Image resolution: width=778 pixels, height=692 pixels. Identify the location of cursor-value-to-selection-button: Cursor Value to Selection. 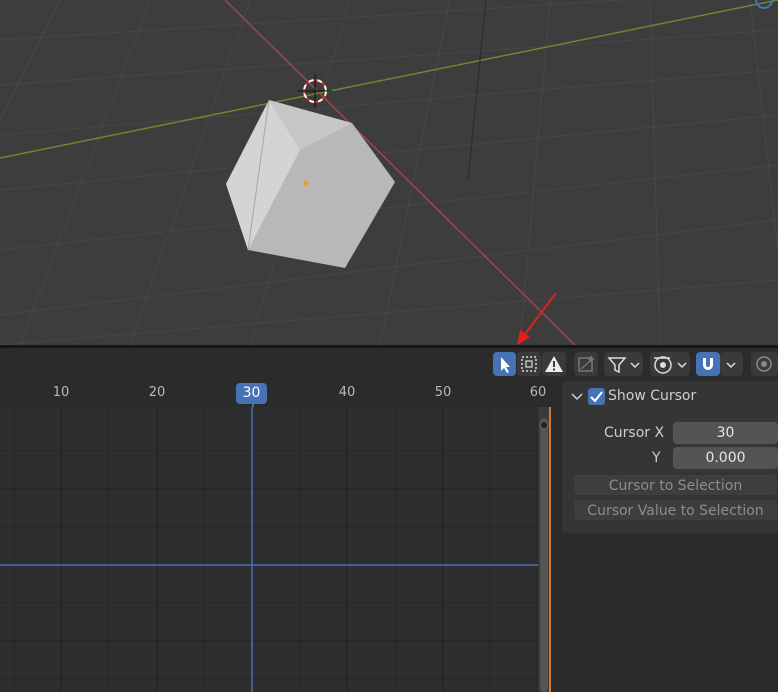
(675, 510).